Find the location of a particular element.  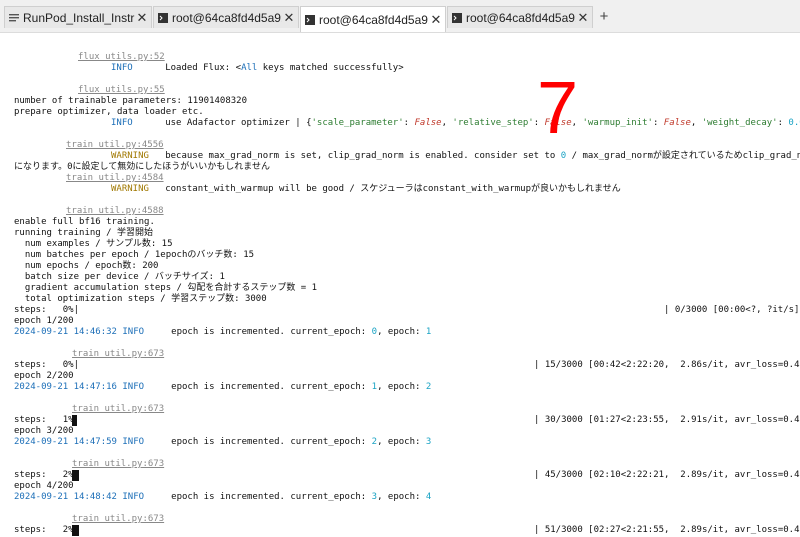

log-source: flux_utils.py:52 is located at coordinates (121, 57).